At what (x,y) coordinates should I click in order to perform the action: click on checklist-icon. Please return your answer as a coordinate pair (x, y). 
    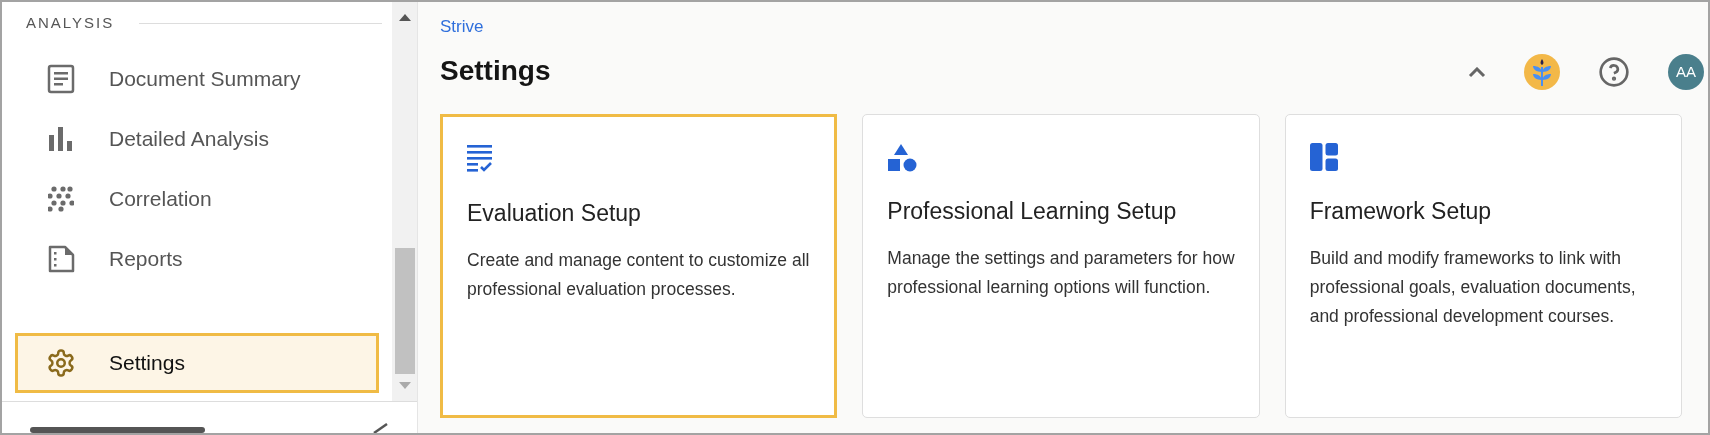
    Looking at the image, I should click on (480, 158).